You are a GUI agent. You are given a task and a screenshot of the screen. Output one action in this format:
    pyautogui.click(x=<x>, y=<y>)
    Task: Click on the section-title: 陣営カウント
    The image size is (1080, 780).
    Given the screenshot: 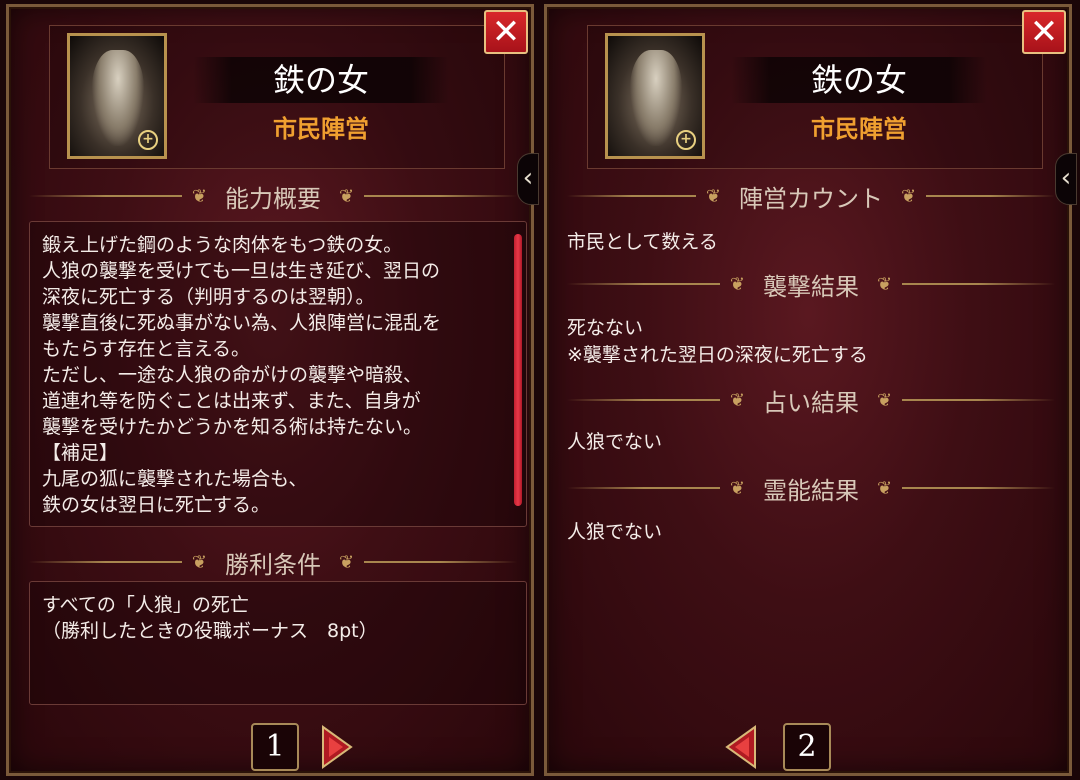 What is the action you would take?
    pyautogui.click(x=811, y=198)
    